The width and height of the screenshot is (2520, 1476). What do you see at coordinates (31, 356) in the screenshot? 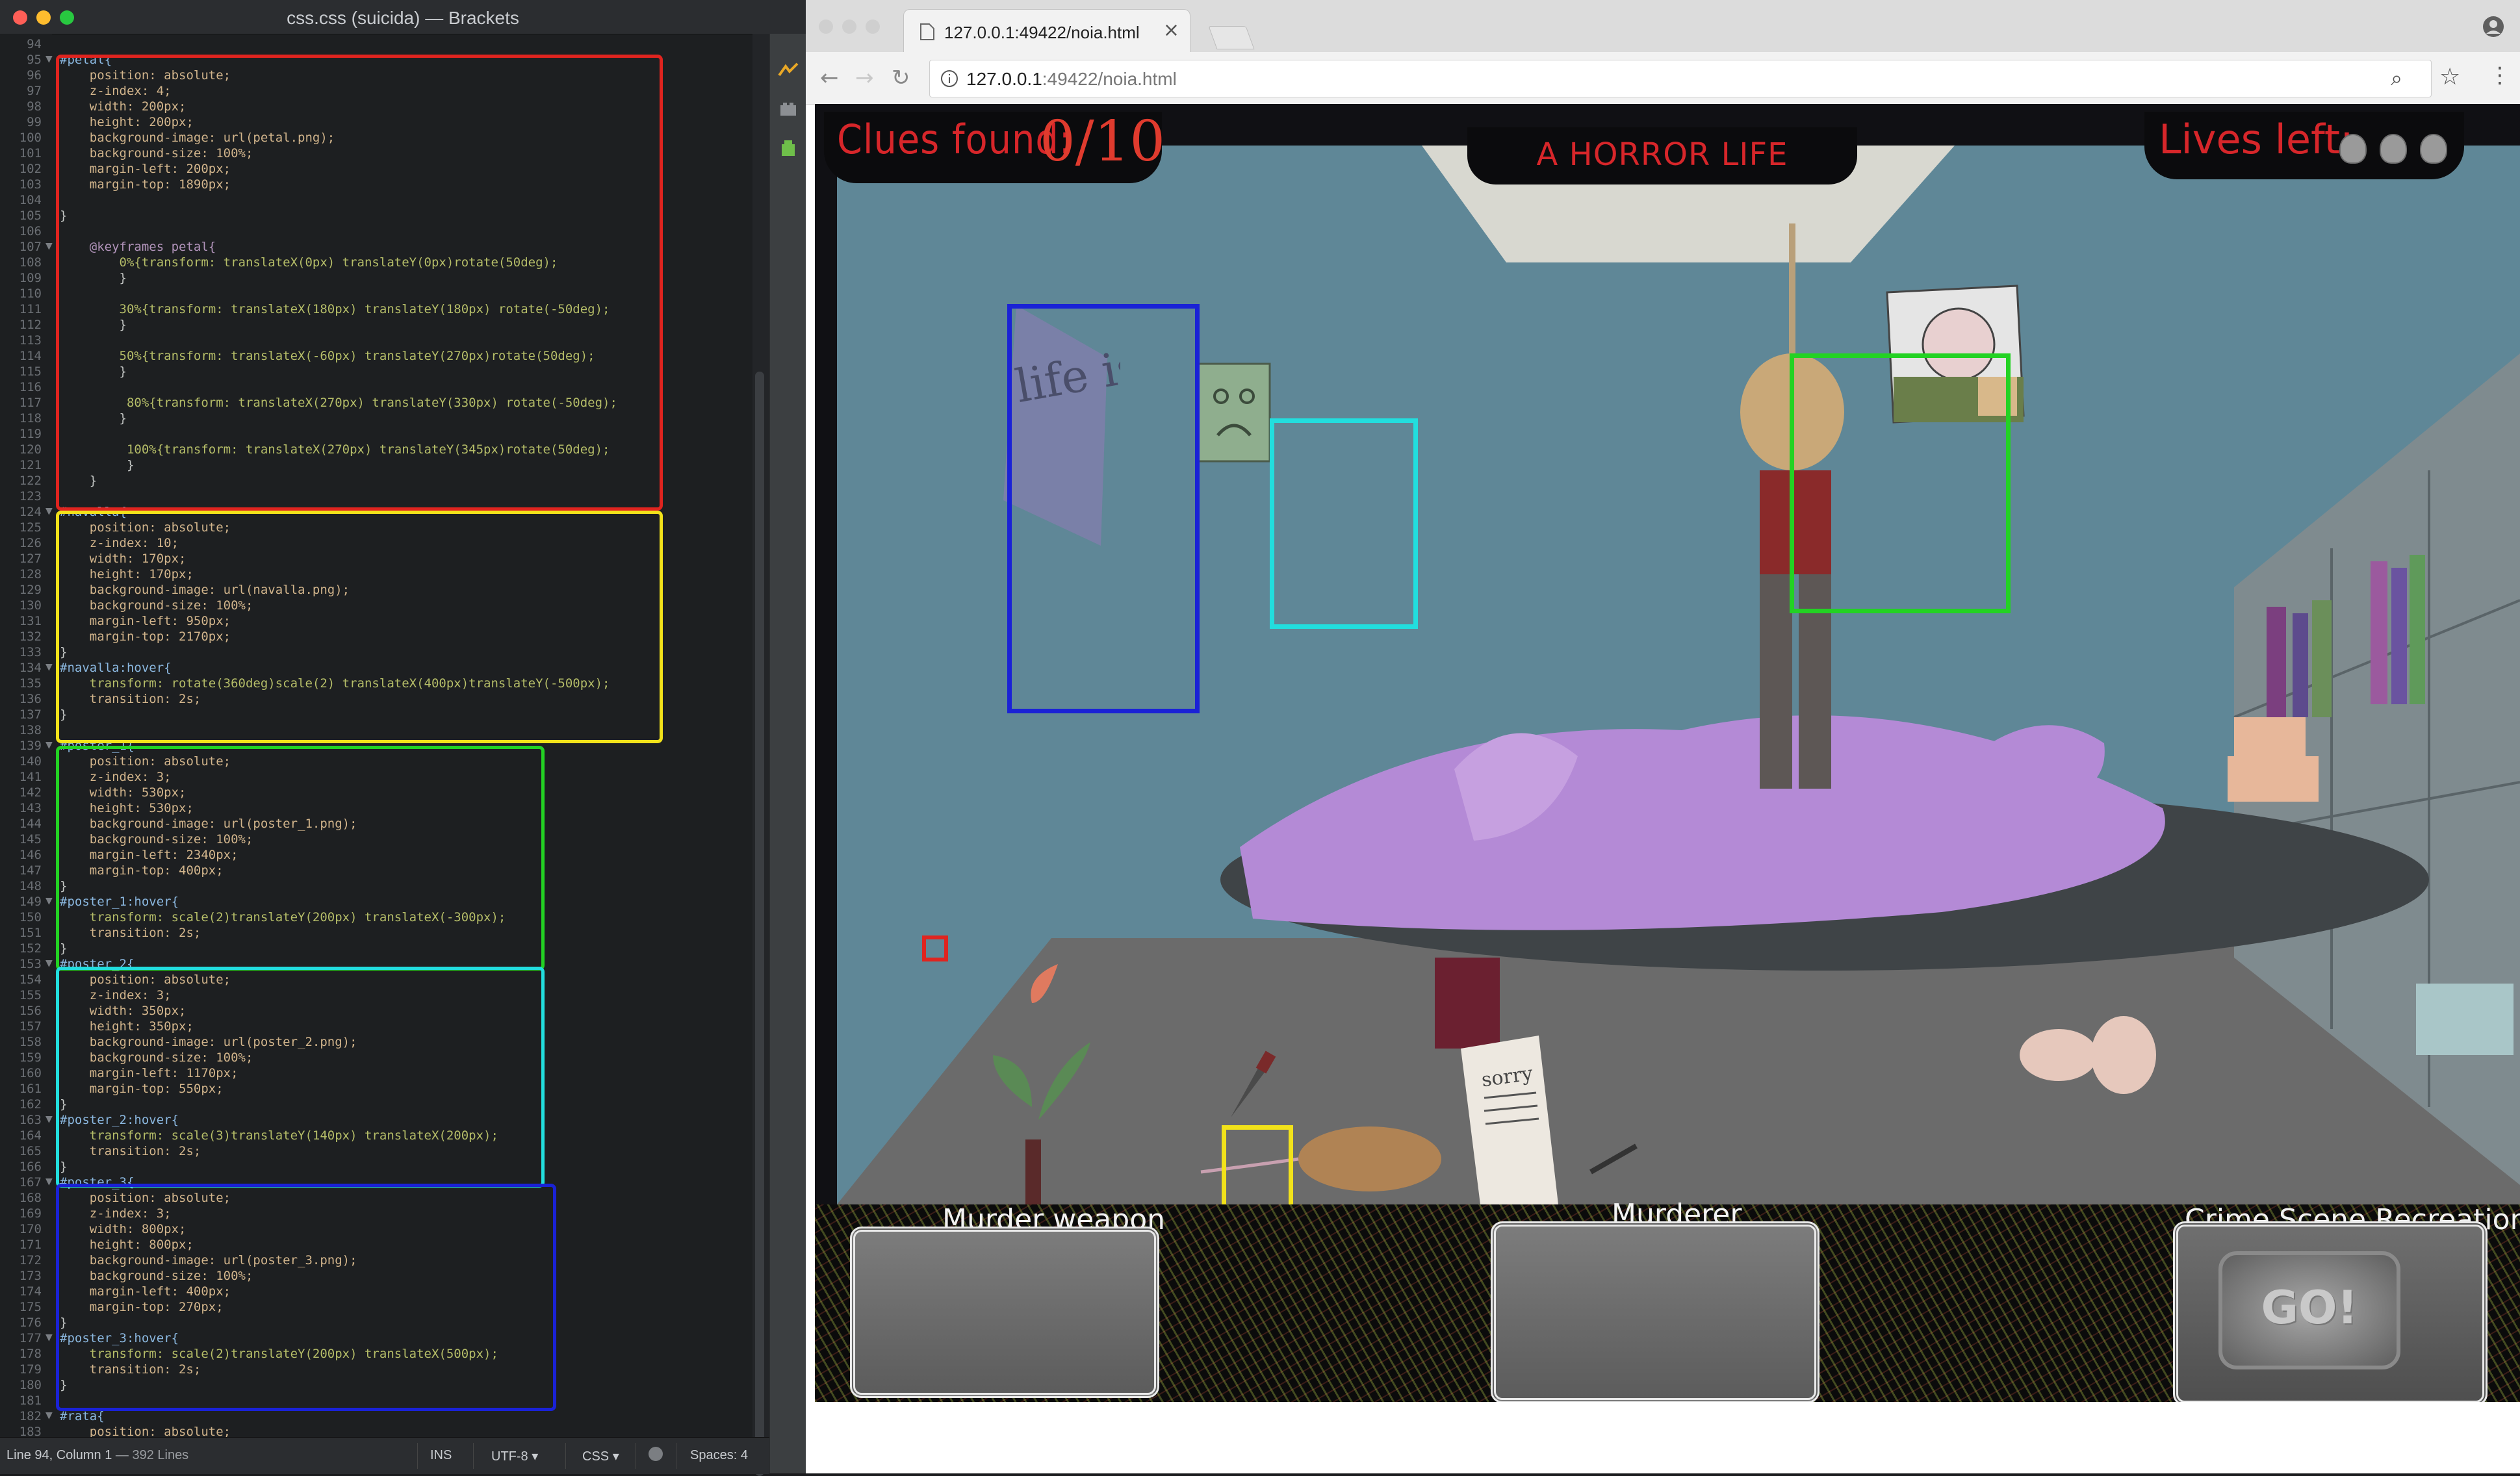
I see `line-number: 114` at bounding box center [31, 356].